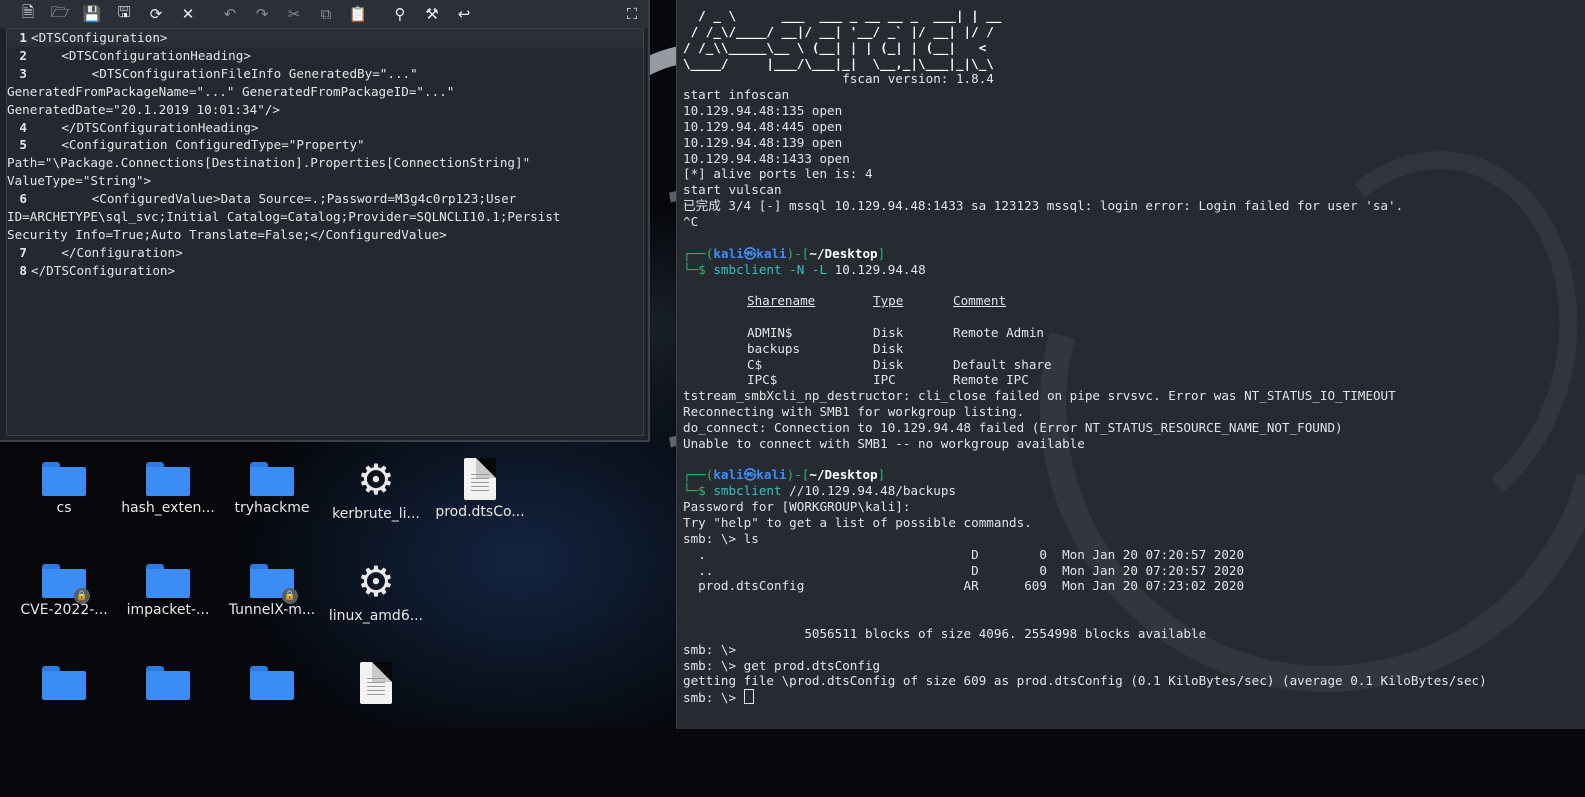 The height and width of the screenshot is (797, 1585). Describe the element at coordinates (1128, 618) in the screenshot. I see `smb-line` at that location.